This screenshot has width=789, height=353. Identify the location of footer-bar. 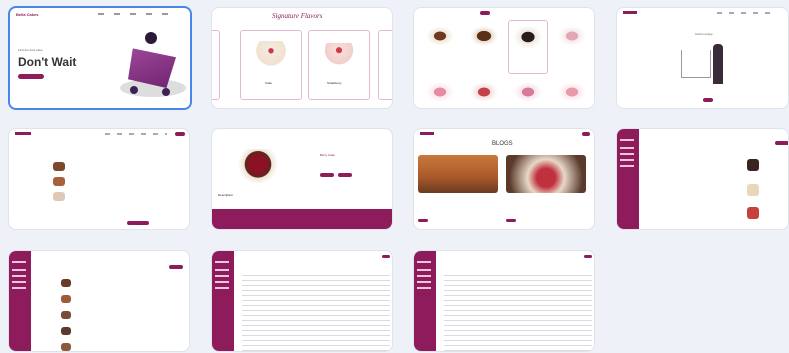
(302, 219).